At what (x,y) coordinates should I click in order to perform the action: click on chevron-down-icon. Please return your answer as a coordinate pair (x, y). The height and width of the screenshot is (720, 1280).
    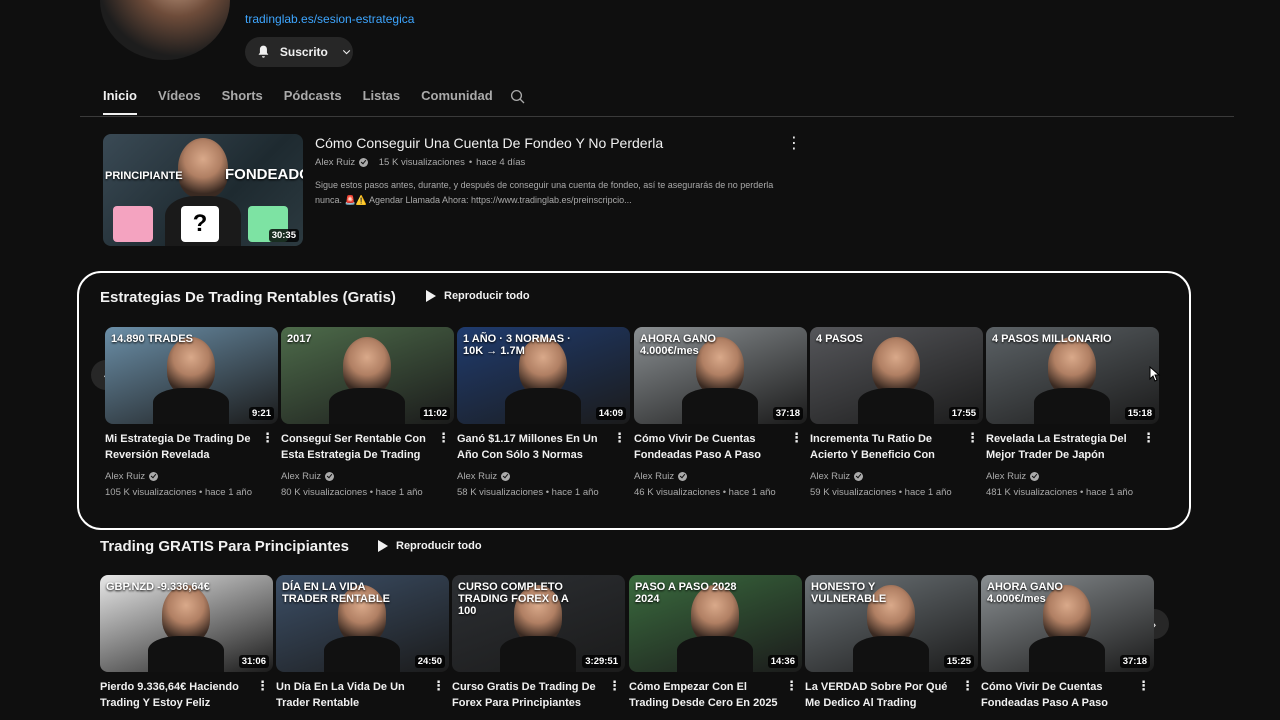
    Looking at the image, I should click on (346, 52).